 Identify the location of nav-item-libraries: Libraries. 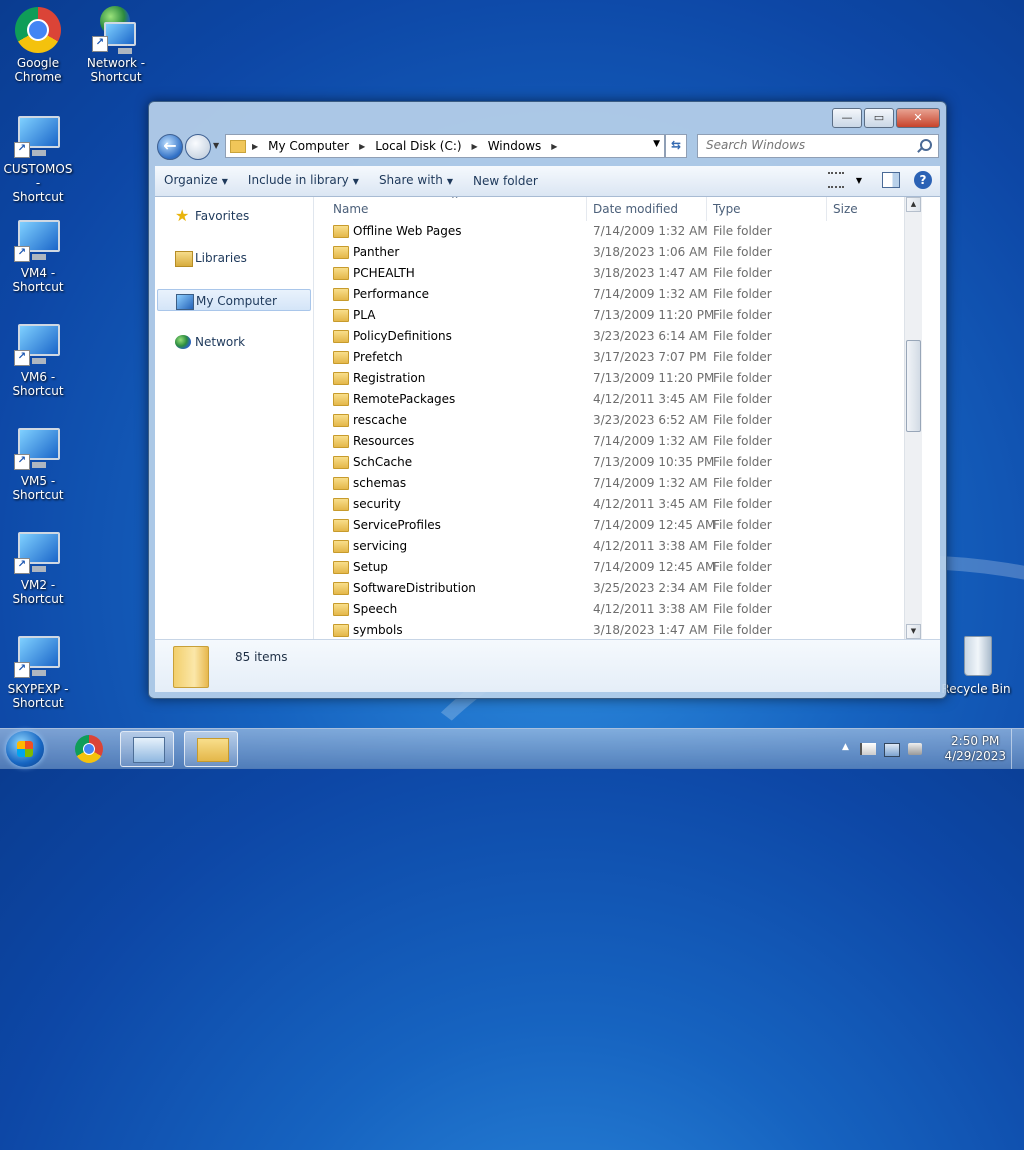
(234, 258).